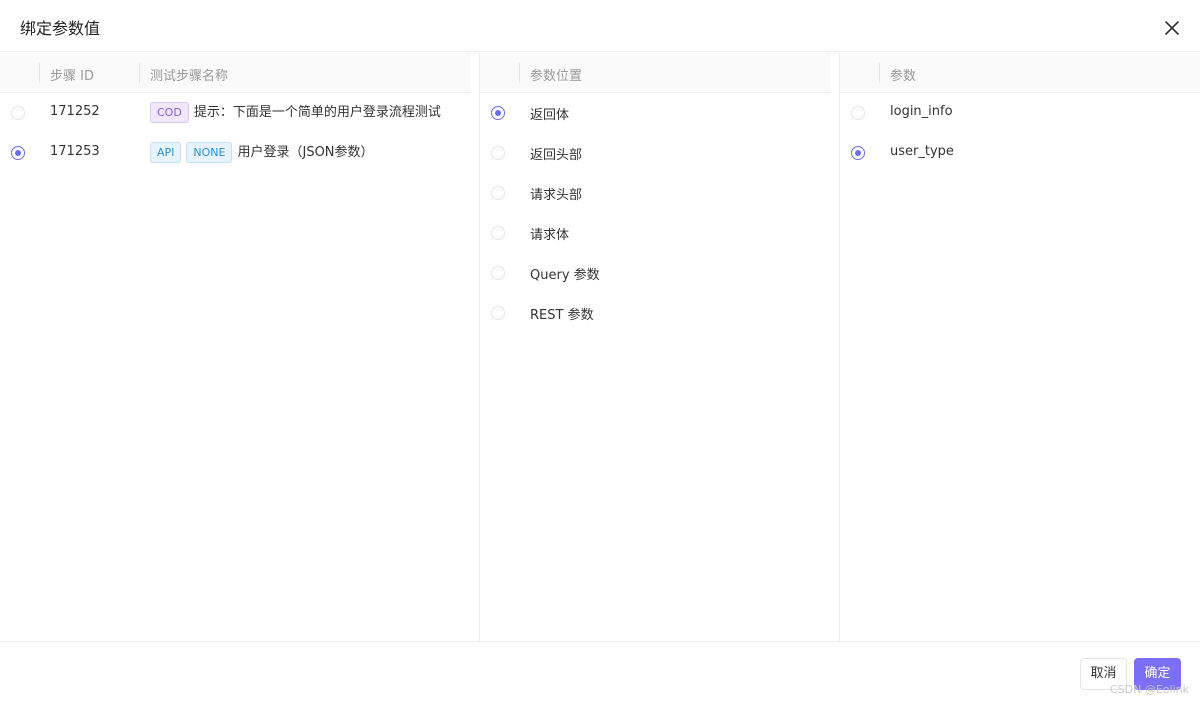 The height and width of the screenshot is (704, 1200). What do you see at coordinates (317, 112) in the screenshot?
I see `step-name: 提示：下面是一个简单的用户登录流程测试` at bounding box center [317, 112].